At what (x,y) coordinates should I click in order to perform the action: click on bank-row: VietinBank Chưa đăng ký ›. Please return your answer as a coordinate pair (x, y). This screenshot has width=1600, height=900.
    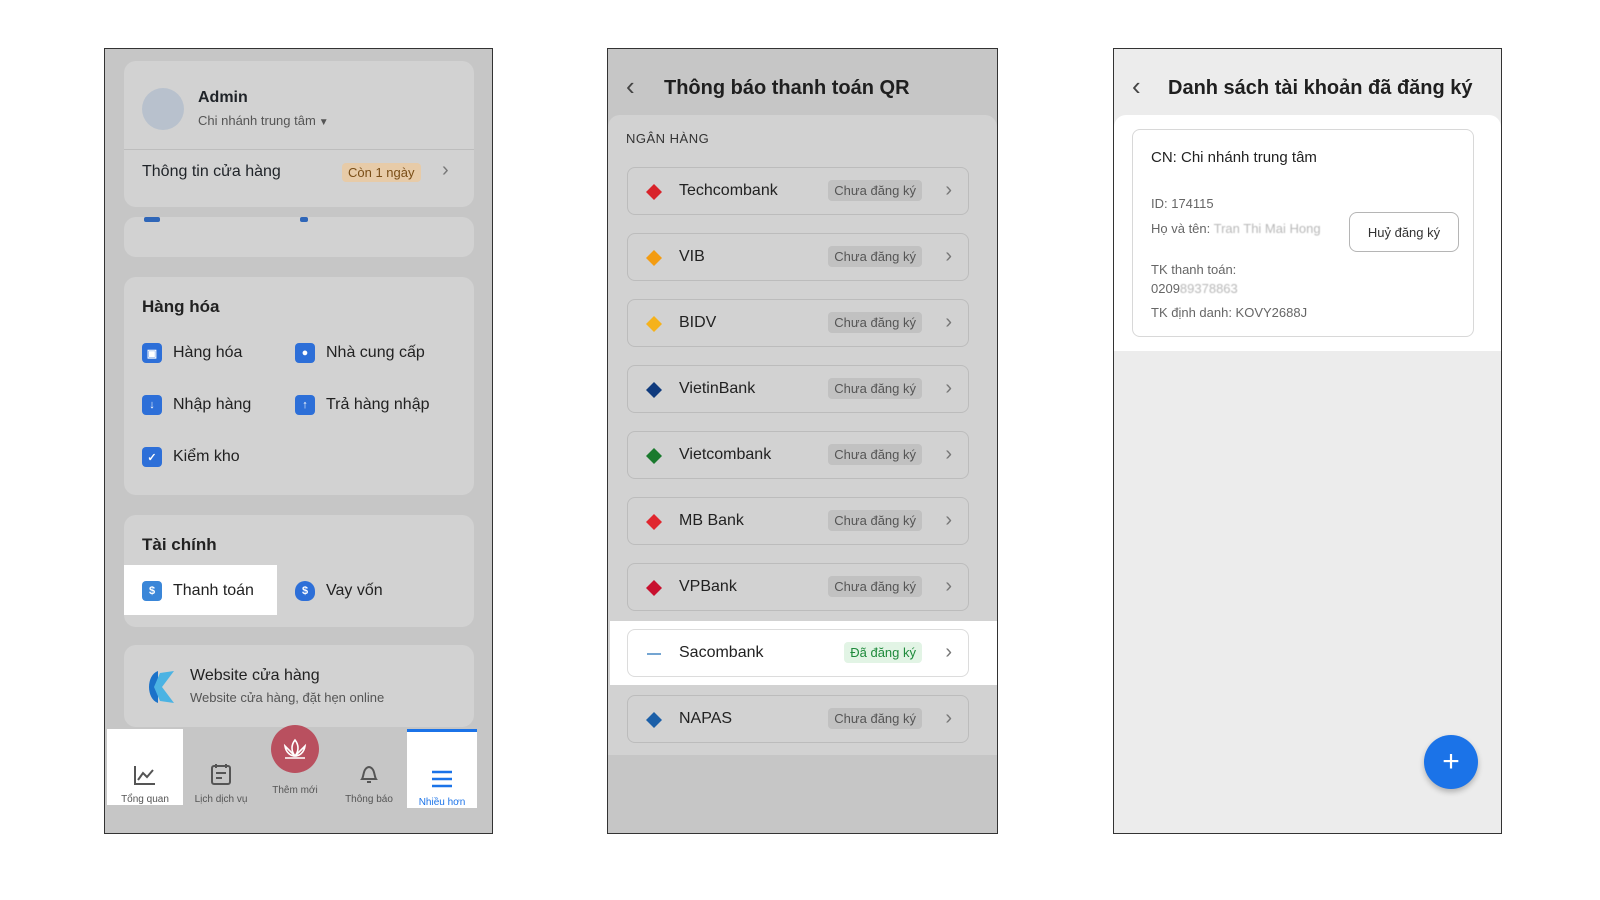
    Looking at the image, I should click on (798, 389).